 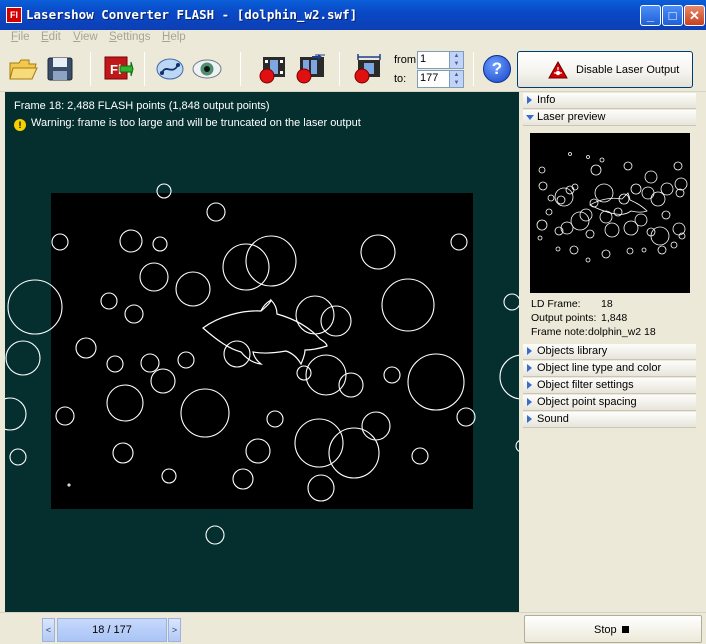 I want to click on frame-counter: 18 / 177, so click(x=112, y=630).